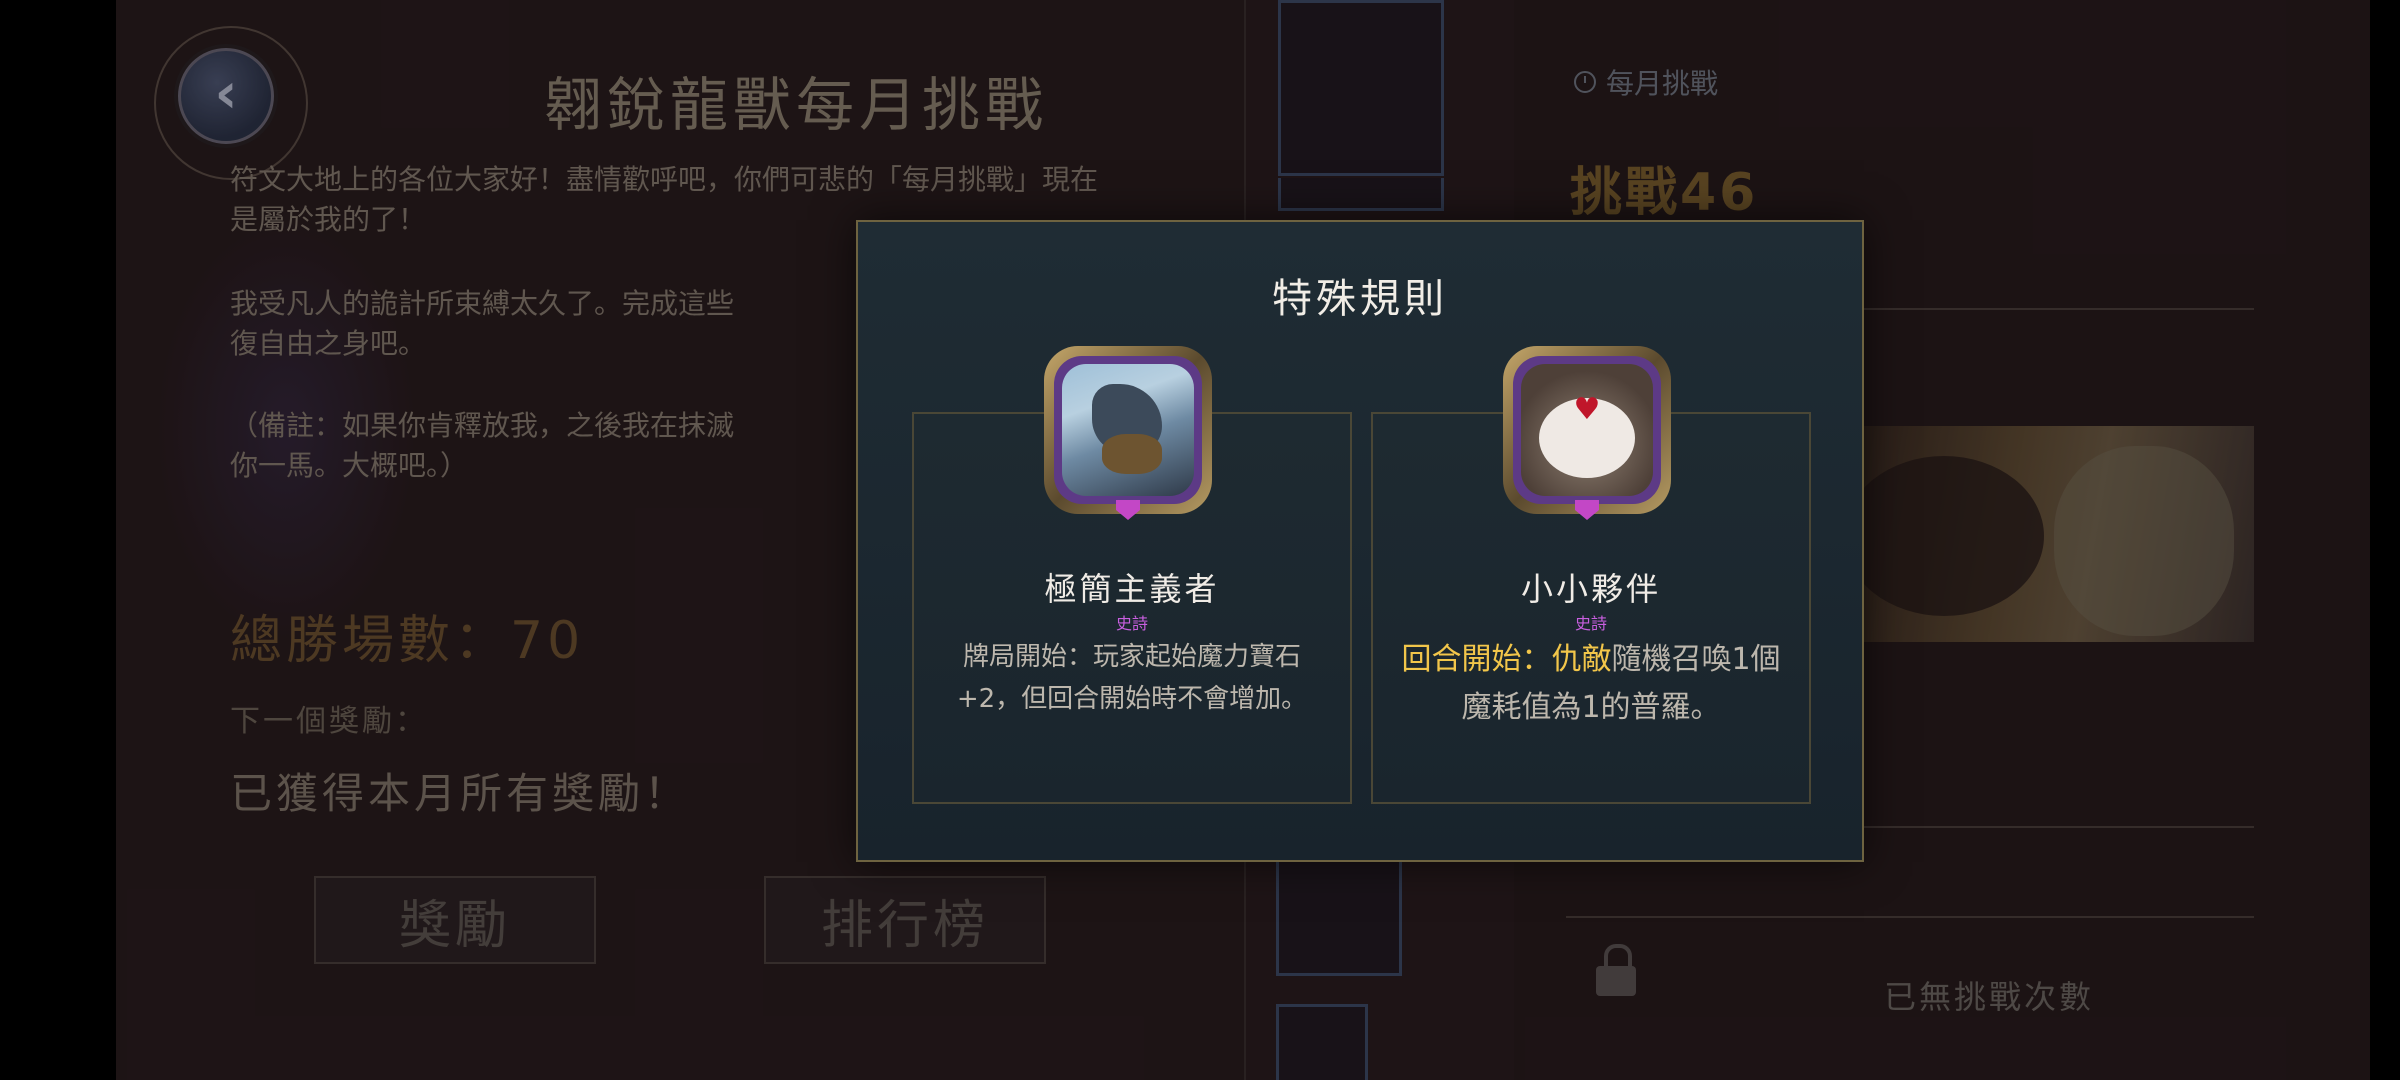 The height and width of the screenshot is (1080, 2400). What do you see at coordinates (1581, 659) in the screenshot?
I see `keyword-enemy: 仇敵` at bounding box center [1581, 659].